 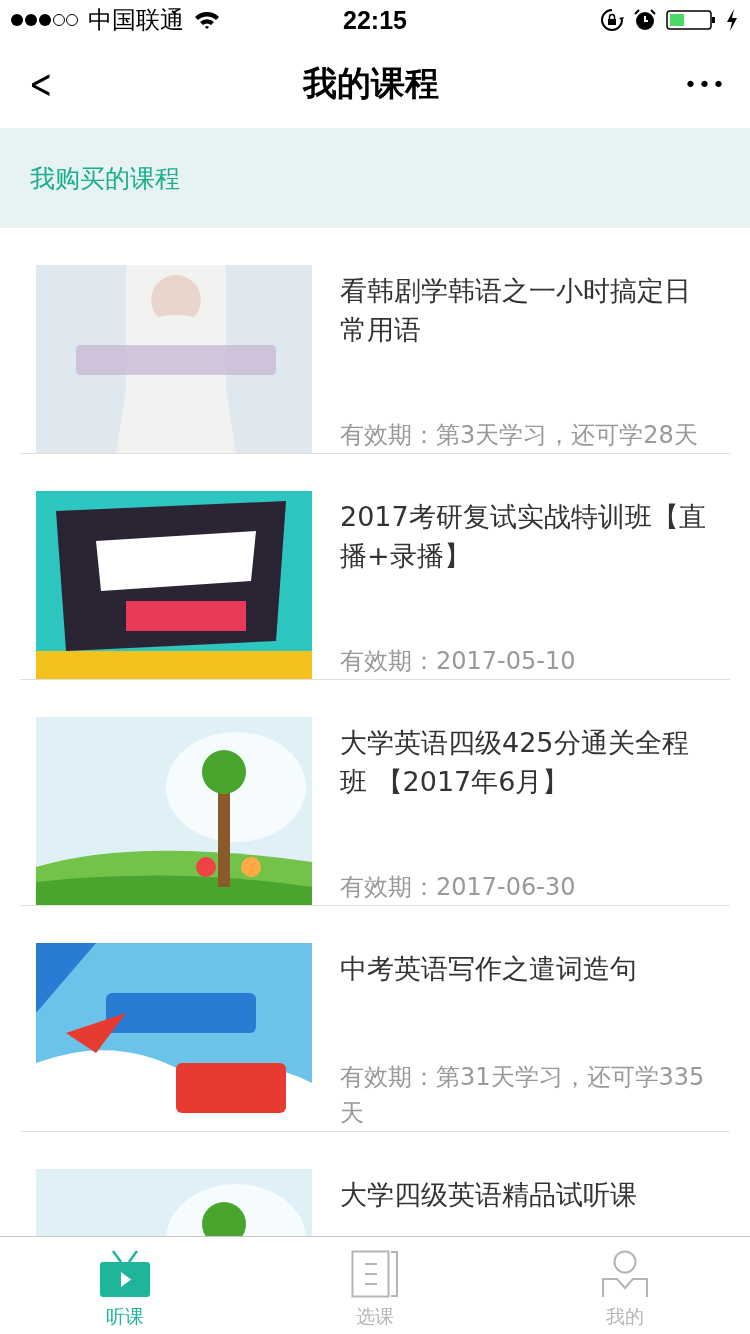 I want to click on signal-icon, so click(x=44, y=20).